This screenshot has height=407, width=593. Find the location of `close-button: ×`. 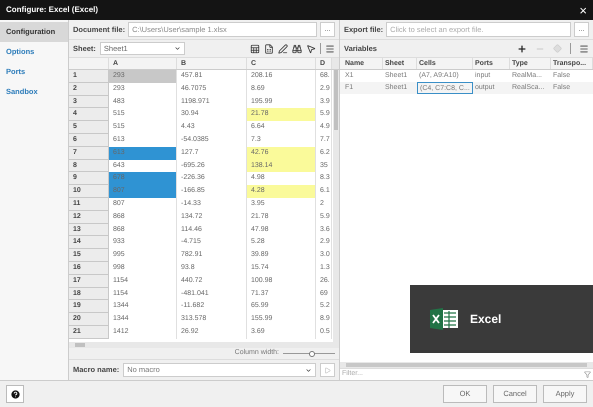

close-button: × is located at coordinates (583, 10).